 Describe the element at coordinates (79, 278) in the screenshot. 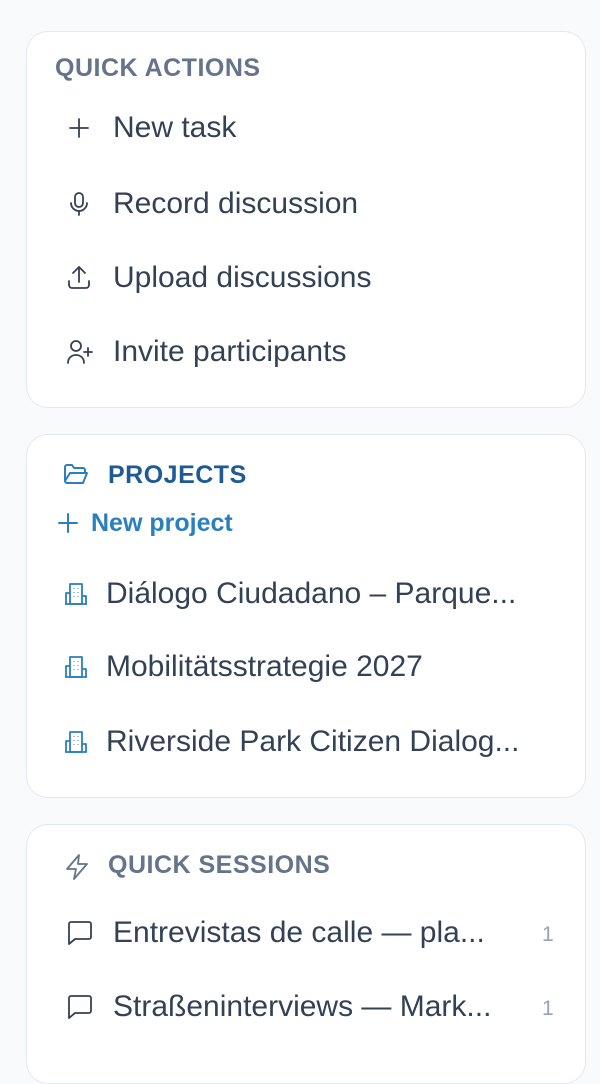

I see `upload-icon` at that location.